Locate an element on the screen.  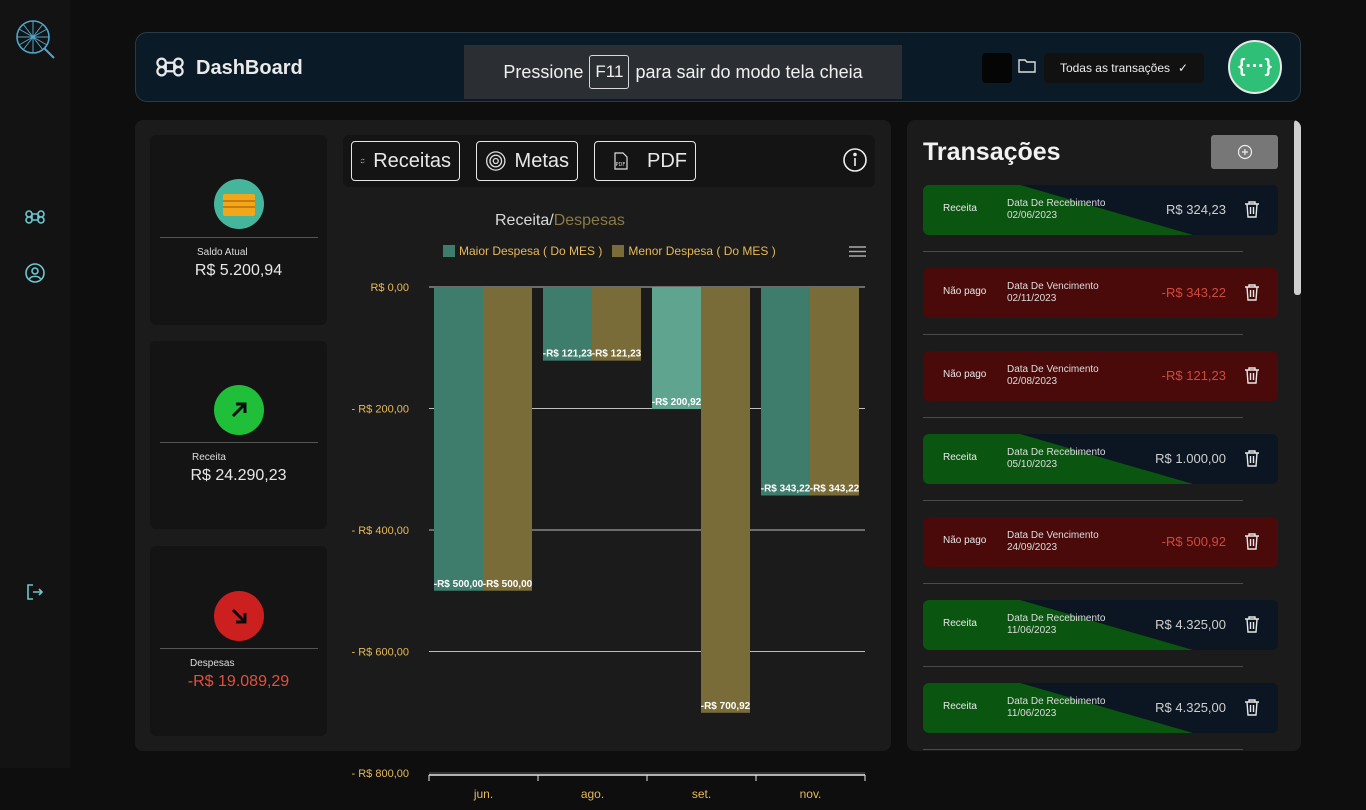
chart-title: Receita/Despesas is located at coordinates (560, 221).